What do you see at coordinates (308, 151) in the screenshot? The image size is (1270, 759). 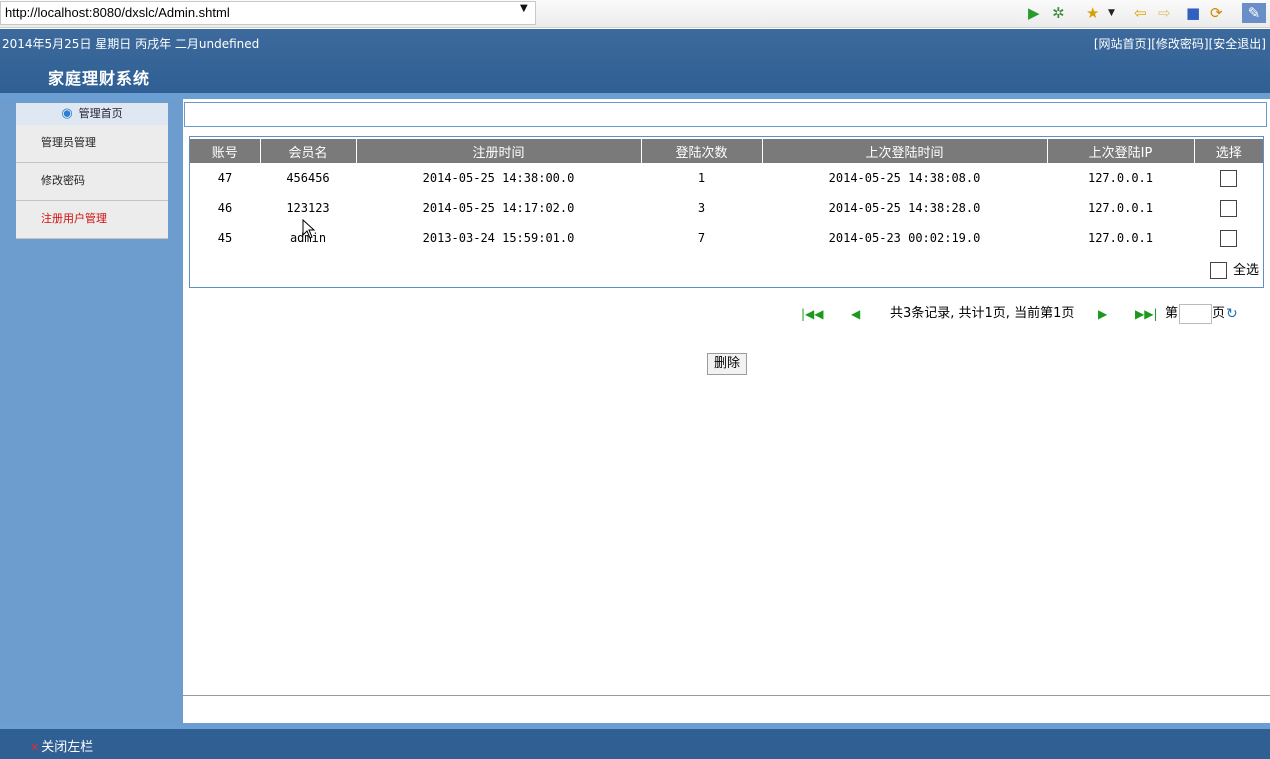 I see `column-header: 会员名` at bounding box center [308, 151].